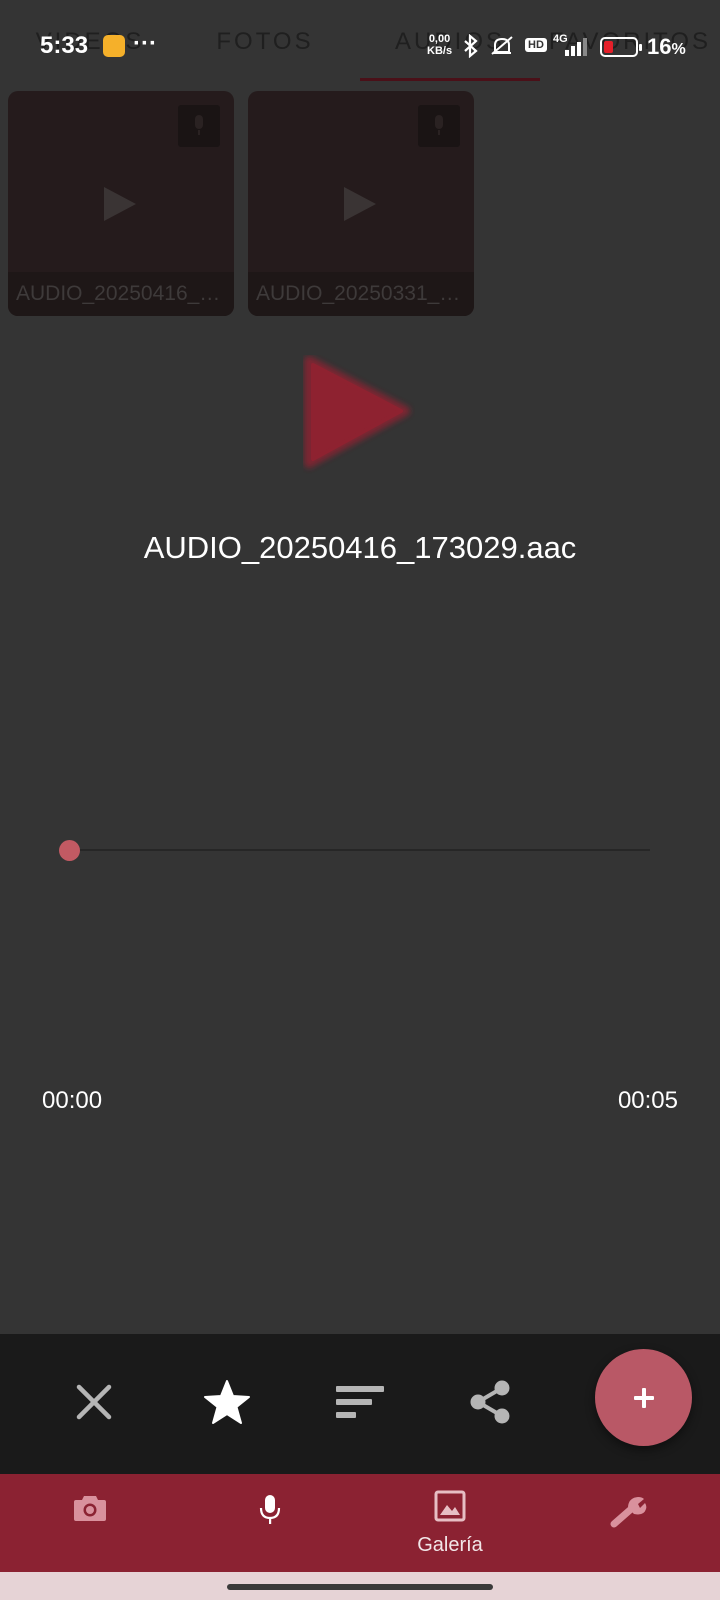 The image size is (720, 1600). I want to click on nav-gallery: Galería, so click(450, 1523).